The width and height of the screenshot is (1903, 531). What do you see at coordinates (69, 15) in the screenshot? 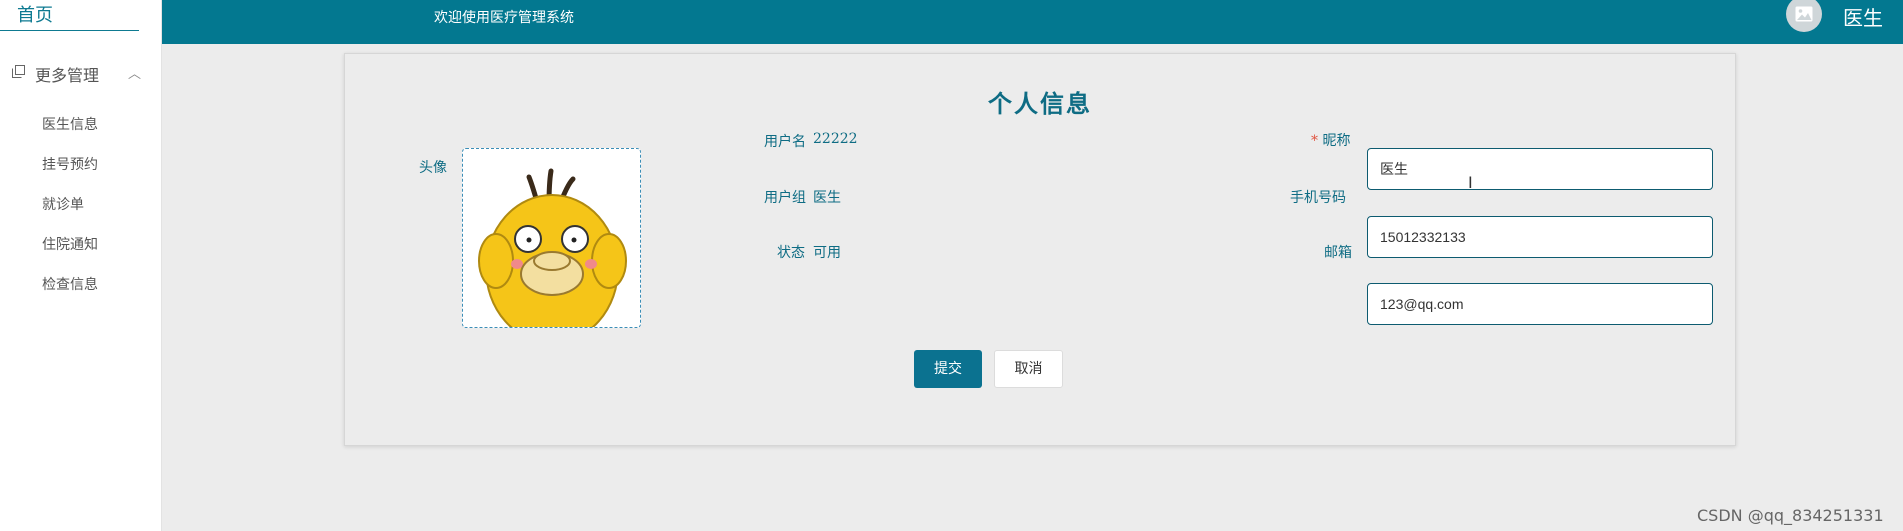
I see `home-tab: 首页` at bounding box center [69, 15].